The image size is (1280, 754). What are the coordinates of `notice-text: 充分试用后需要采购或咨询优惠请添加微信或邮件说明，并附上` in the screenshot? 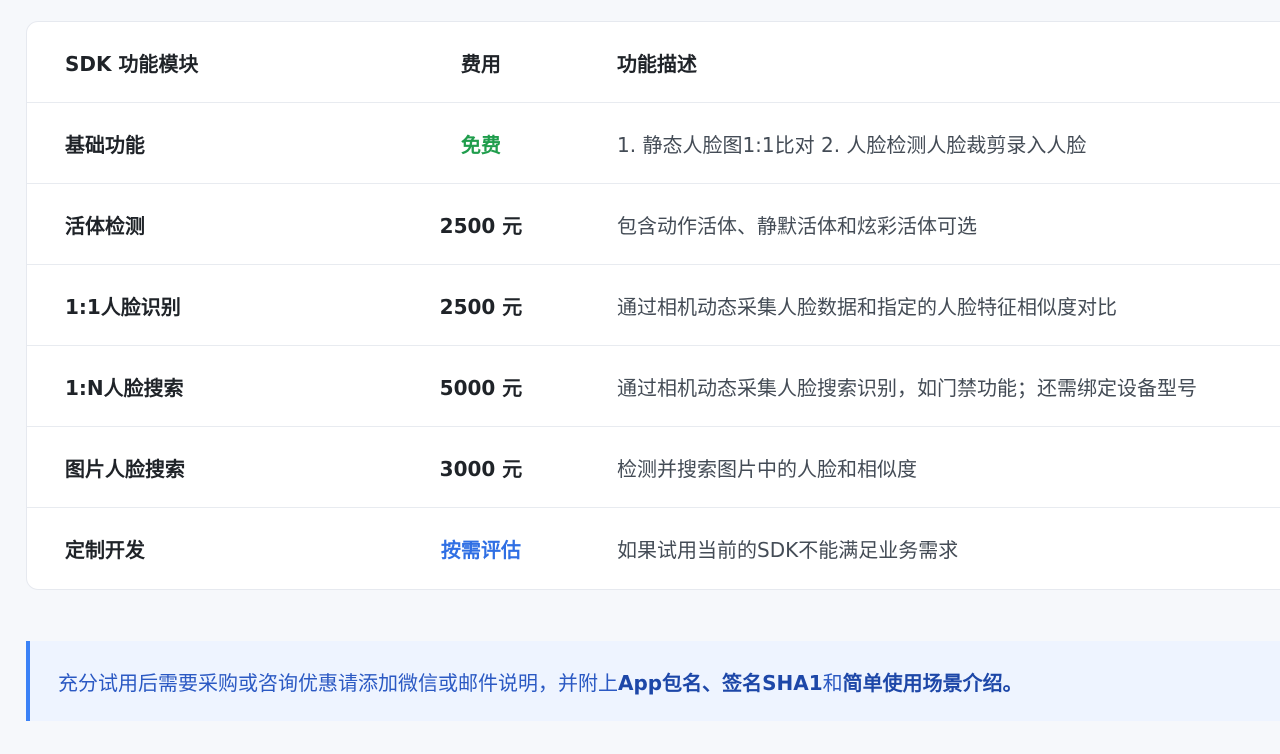 It's located at (338, 682).